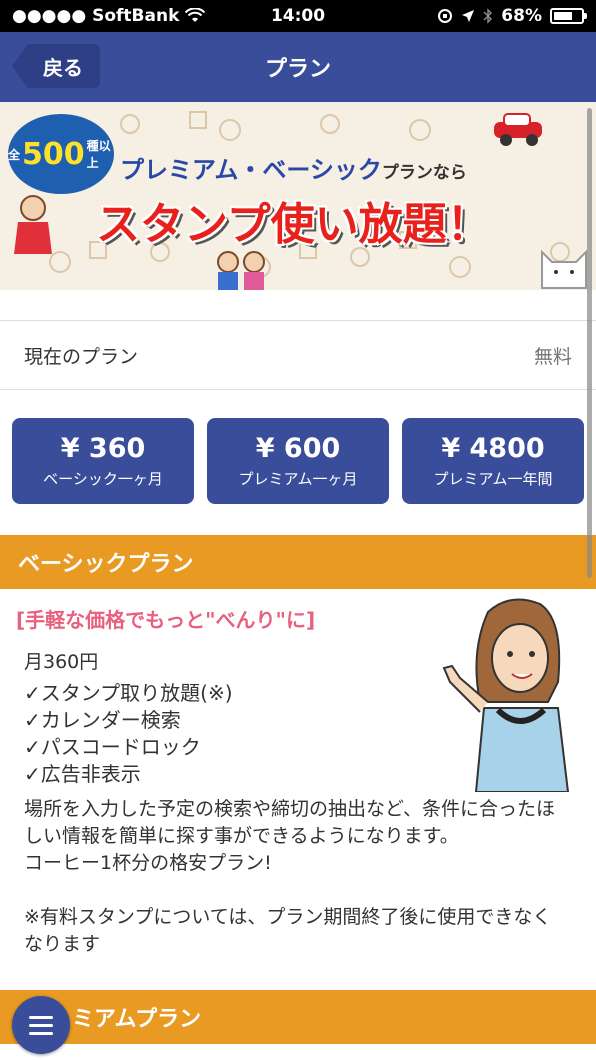  What do you see at coordinates (96, 16) in the screenshot?
I see `carrier-label: ●●●●● SoftBank` at bounding box center [96, 16].